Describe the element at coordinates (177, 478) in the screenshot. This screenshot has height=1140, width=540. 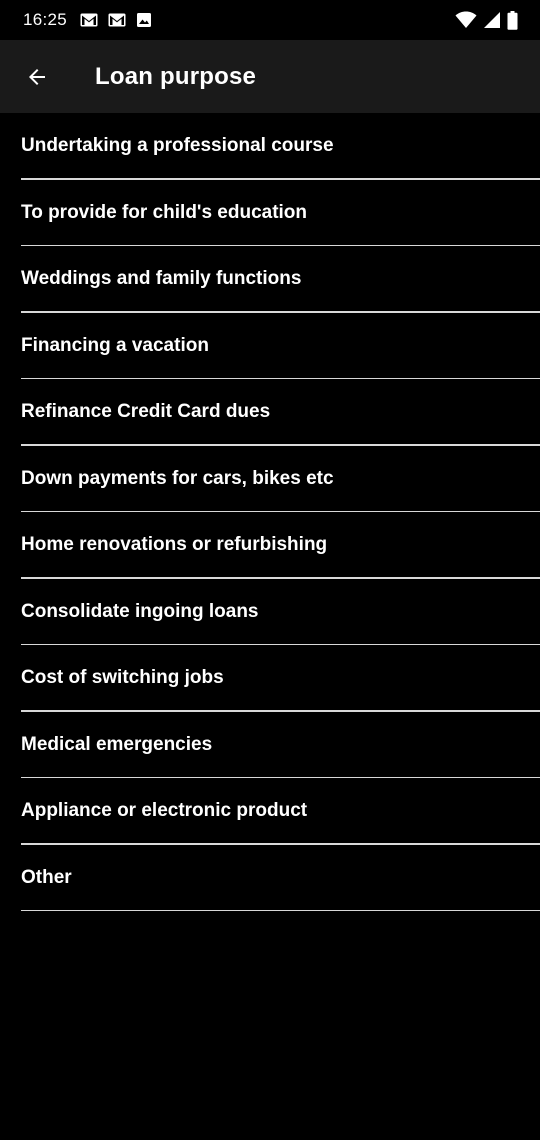
I see `list-item-label: Down payments for cars, bikes etc` at that location.